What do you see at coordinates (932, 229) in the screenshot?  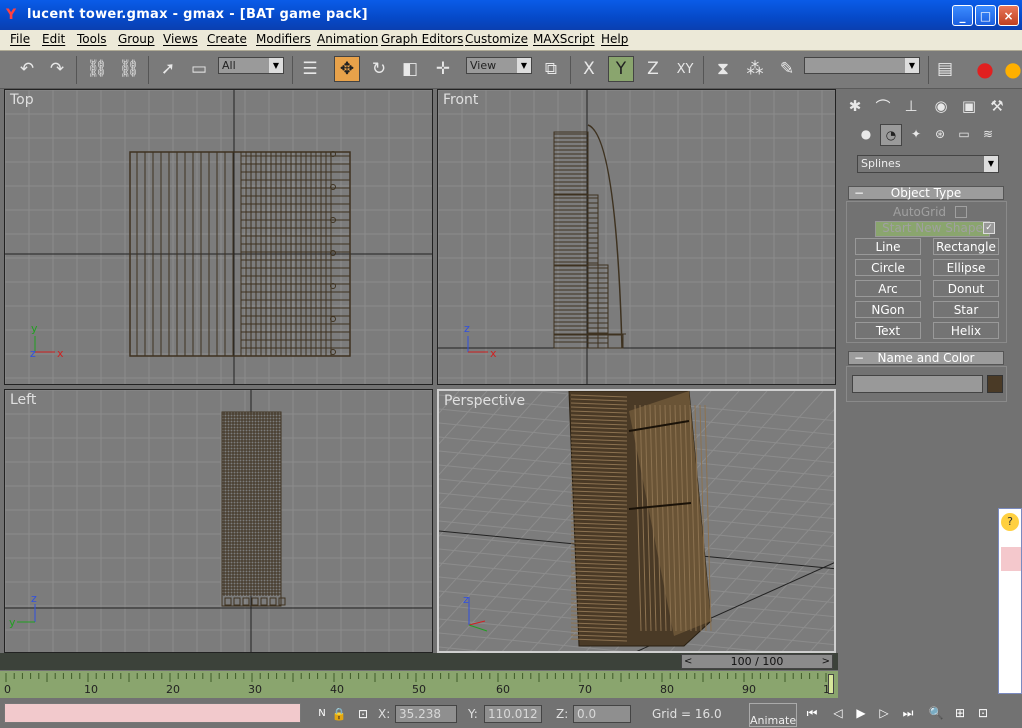 I see `start-new-shape-button: Start New Shape` at bounding box center [932, 229].